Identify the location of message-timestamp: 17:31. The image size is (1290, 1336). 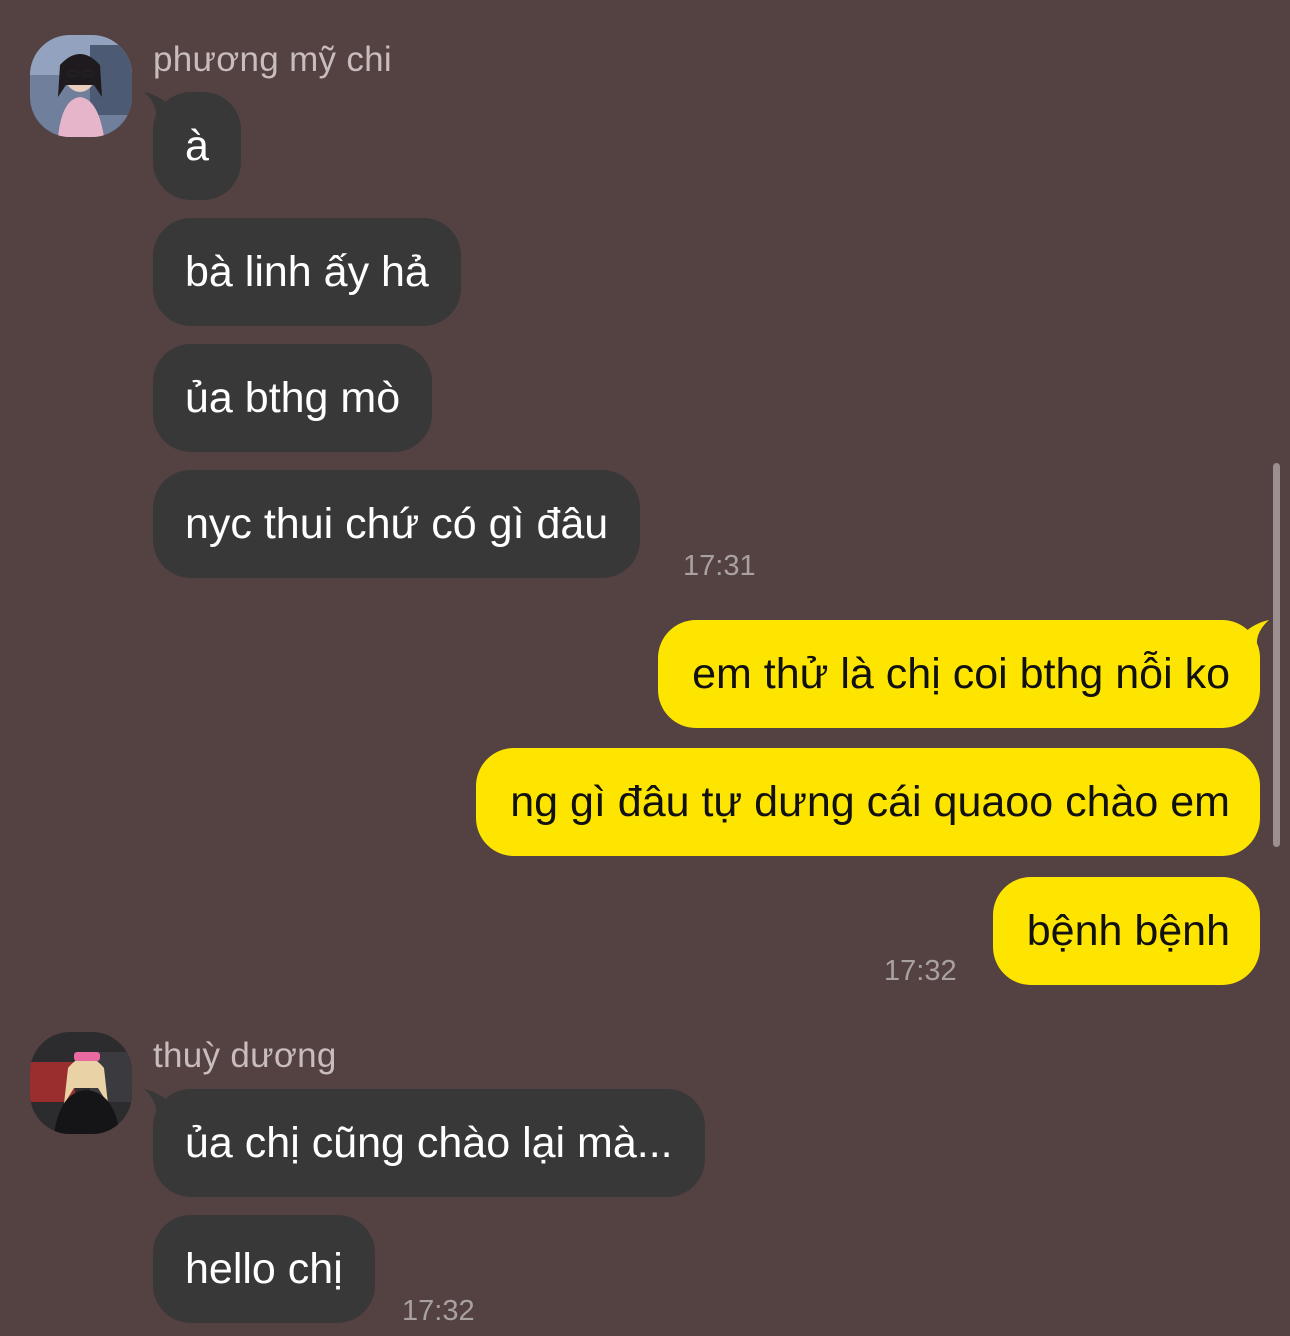
(719, 566).